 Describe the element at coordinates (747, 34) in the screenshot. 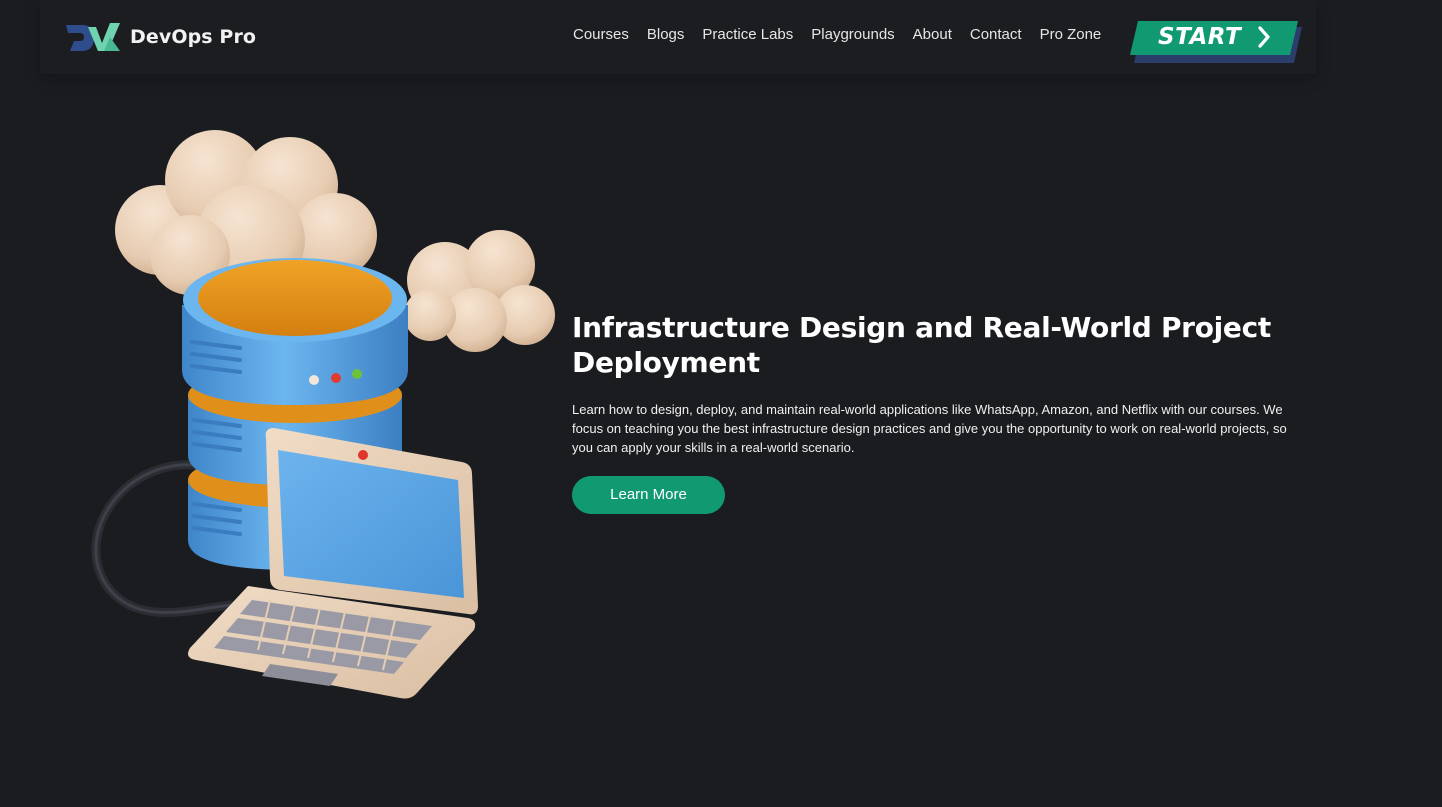

I see `nav-practice-labs: Practice Labs` at that location.